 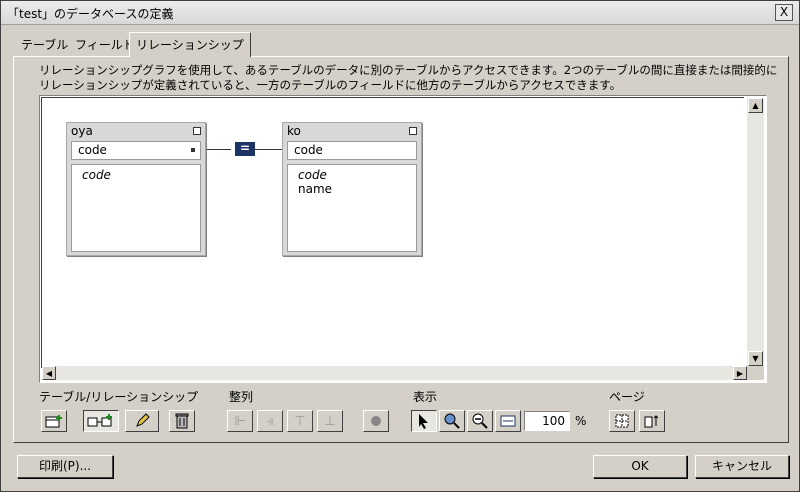 I want to click on table-occurrence-oya: oya code code, so click(x=136, y=189).